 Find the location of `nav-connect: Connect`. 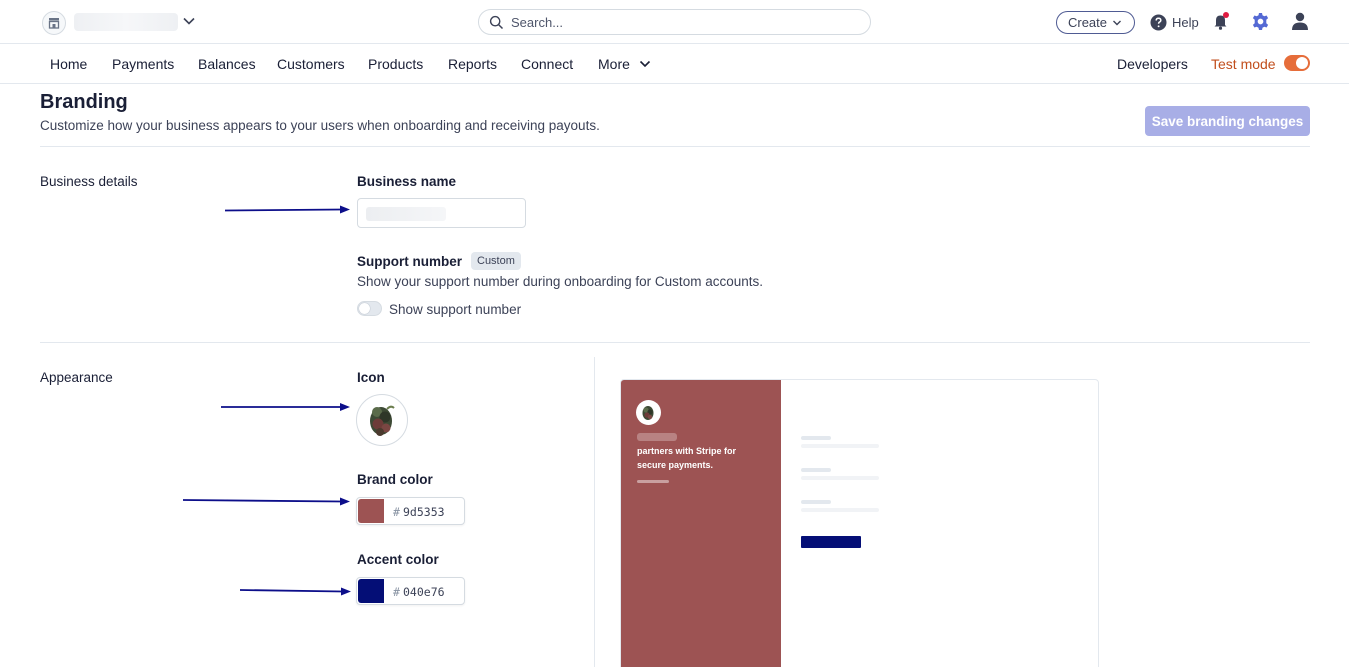

nav-connect: Connect is located at coordinates (547, 64).